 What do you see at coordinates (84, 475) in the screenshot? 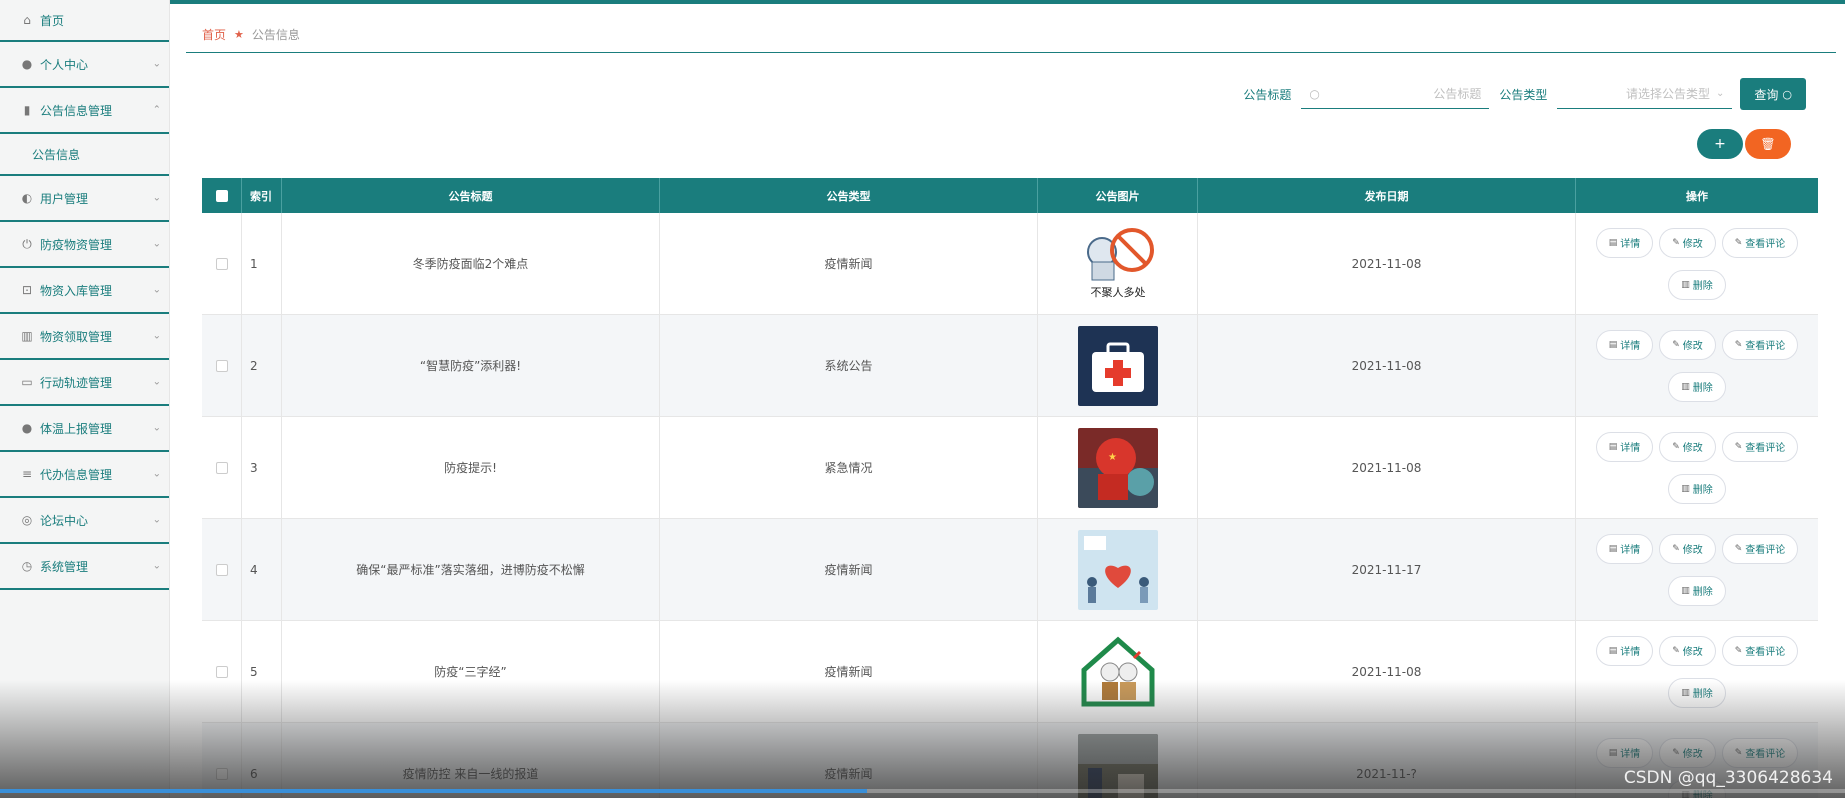
I see `sidebar-item-agency-info: ≡ 代办信息管理 ⌄` at bounding box center [84, 475].